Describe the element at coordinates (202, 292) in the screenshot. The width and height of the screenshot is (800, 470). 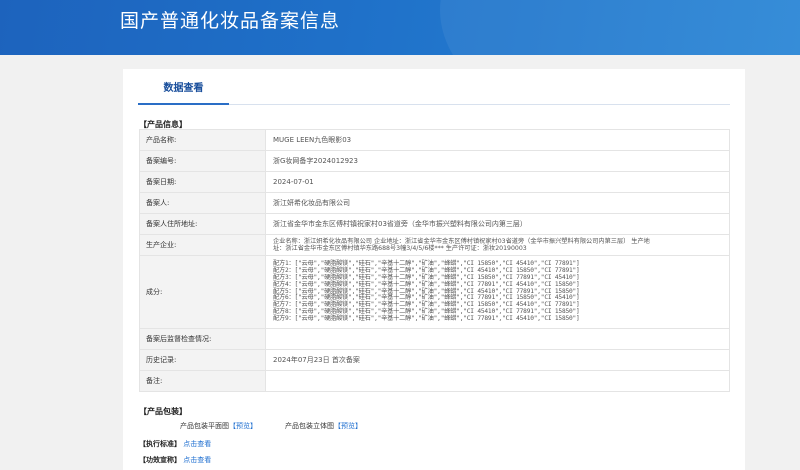
I see `row-label: 成分:` at that location.